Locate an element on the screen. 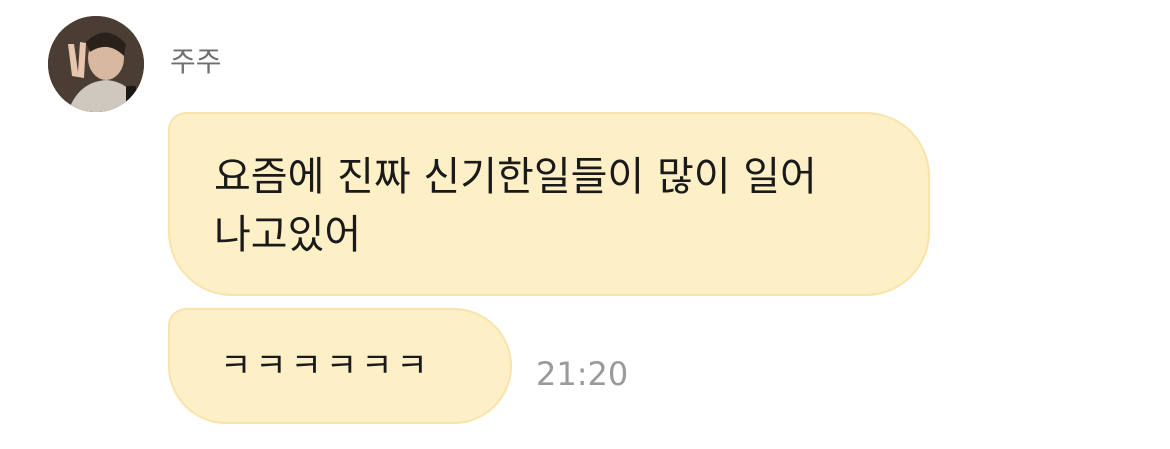  message-text: 요즘에 진짜 신기한일들이 많이 일어 나고있어 is located at coordinates (515, 206).